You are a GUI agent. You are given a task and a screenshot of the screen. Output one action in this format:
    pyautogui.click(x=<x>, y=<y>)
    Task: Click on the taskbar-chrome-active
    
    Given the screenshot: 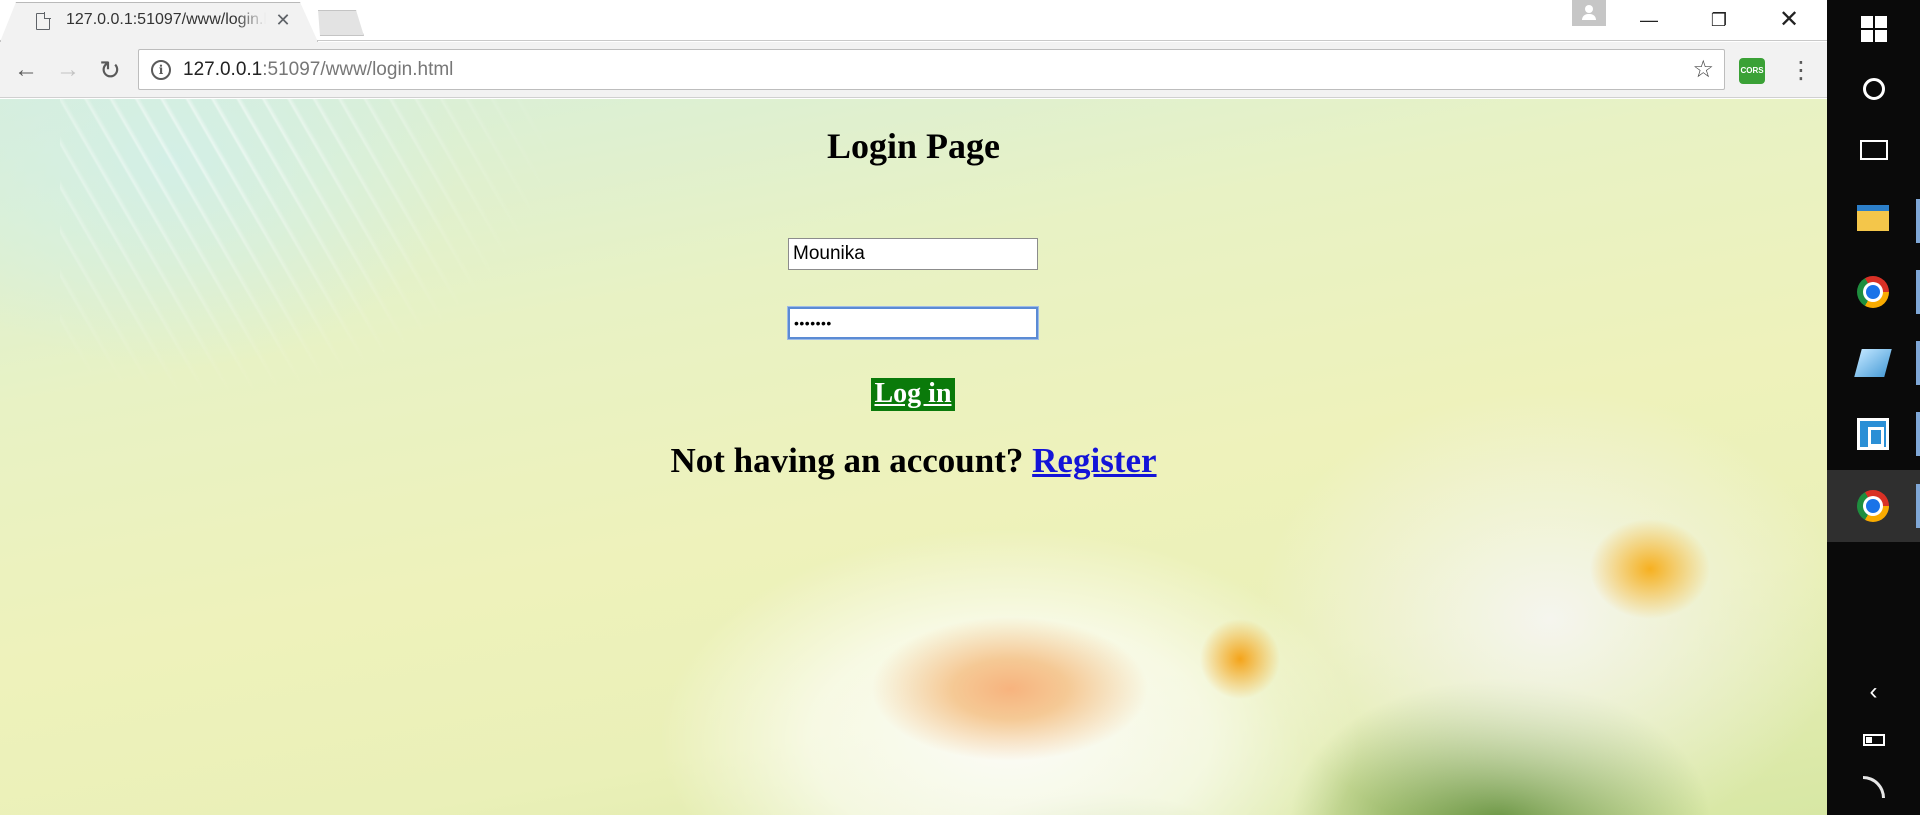 What is the action you would take?
    pyautogui.click(x=1873, y=506)
    